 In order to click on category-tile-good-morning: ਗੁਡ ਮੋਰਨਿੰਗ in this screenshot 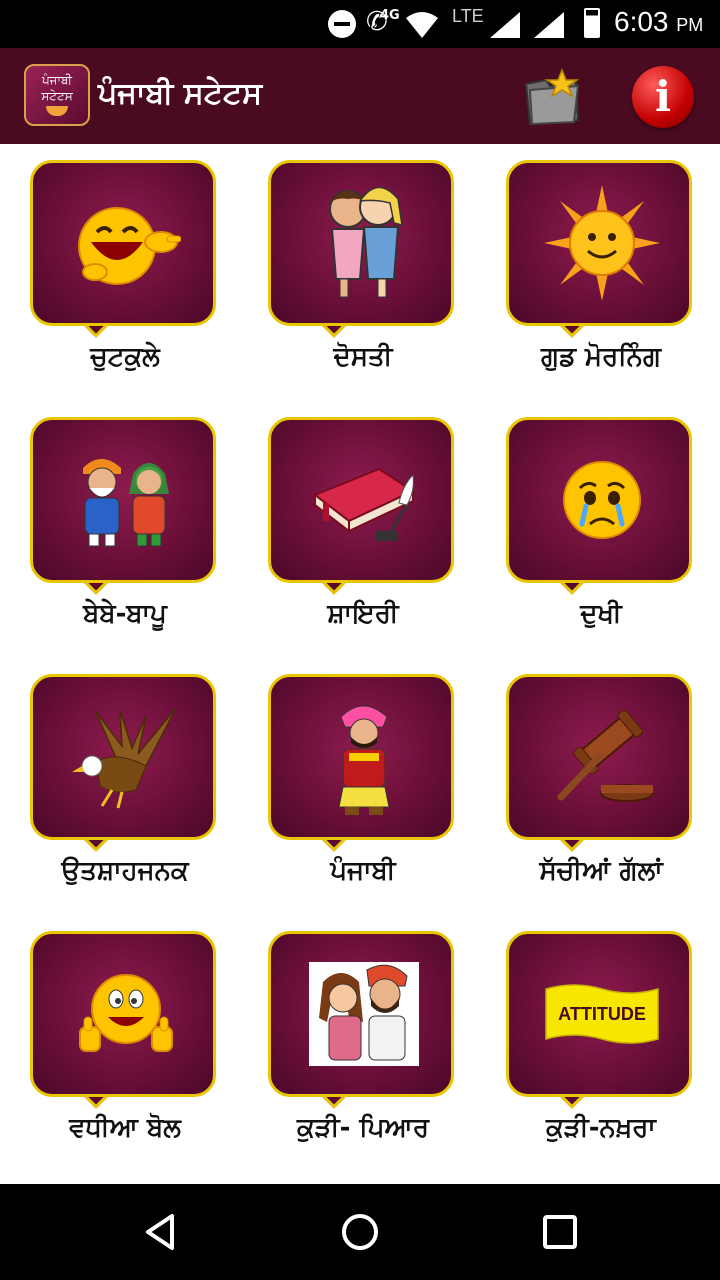, I will do `click(596, 264)`.